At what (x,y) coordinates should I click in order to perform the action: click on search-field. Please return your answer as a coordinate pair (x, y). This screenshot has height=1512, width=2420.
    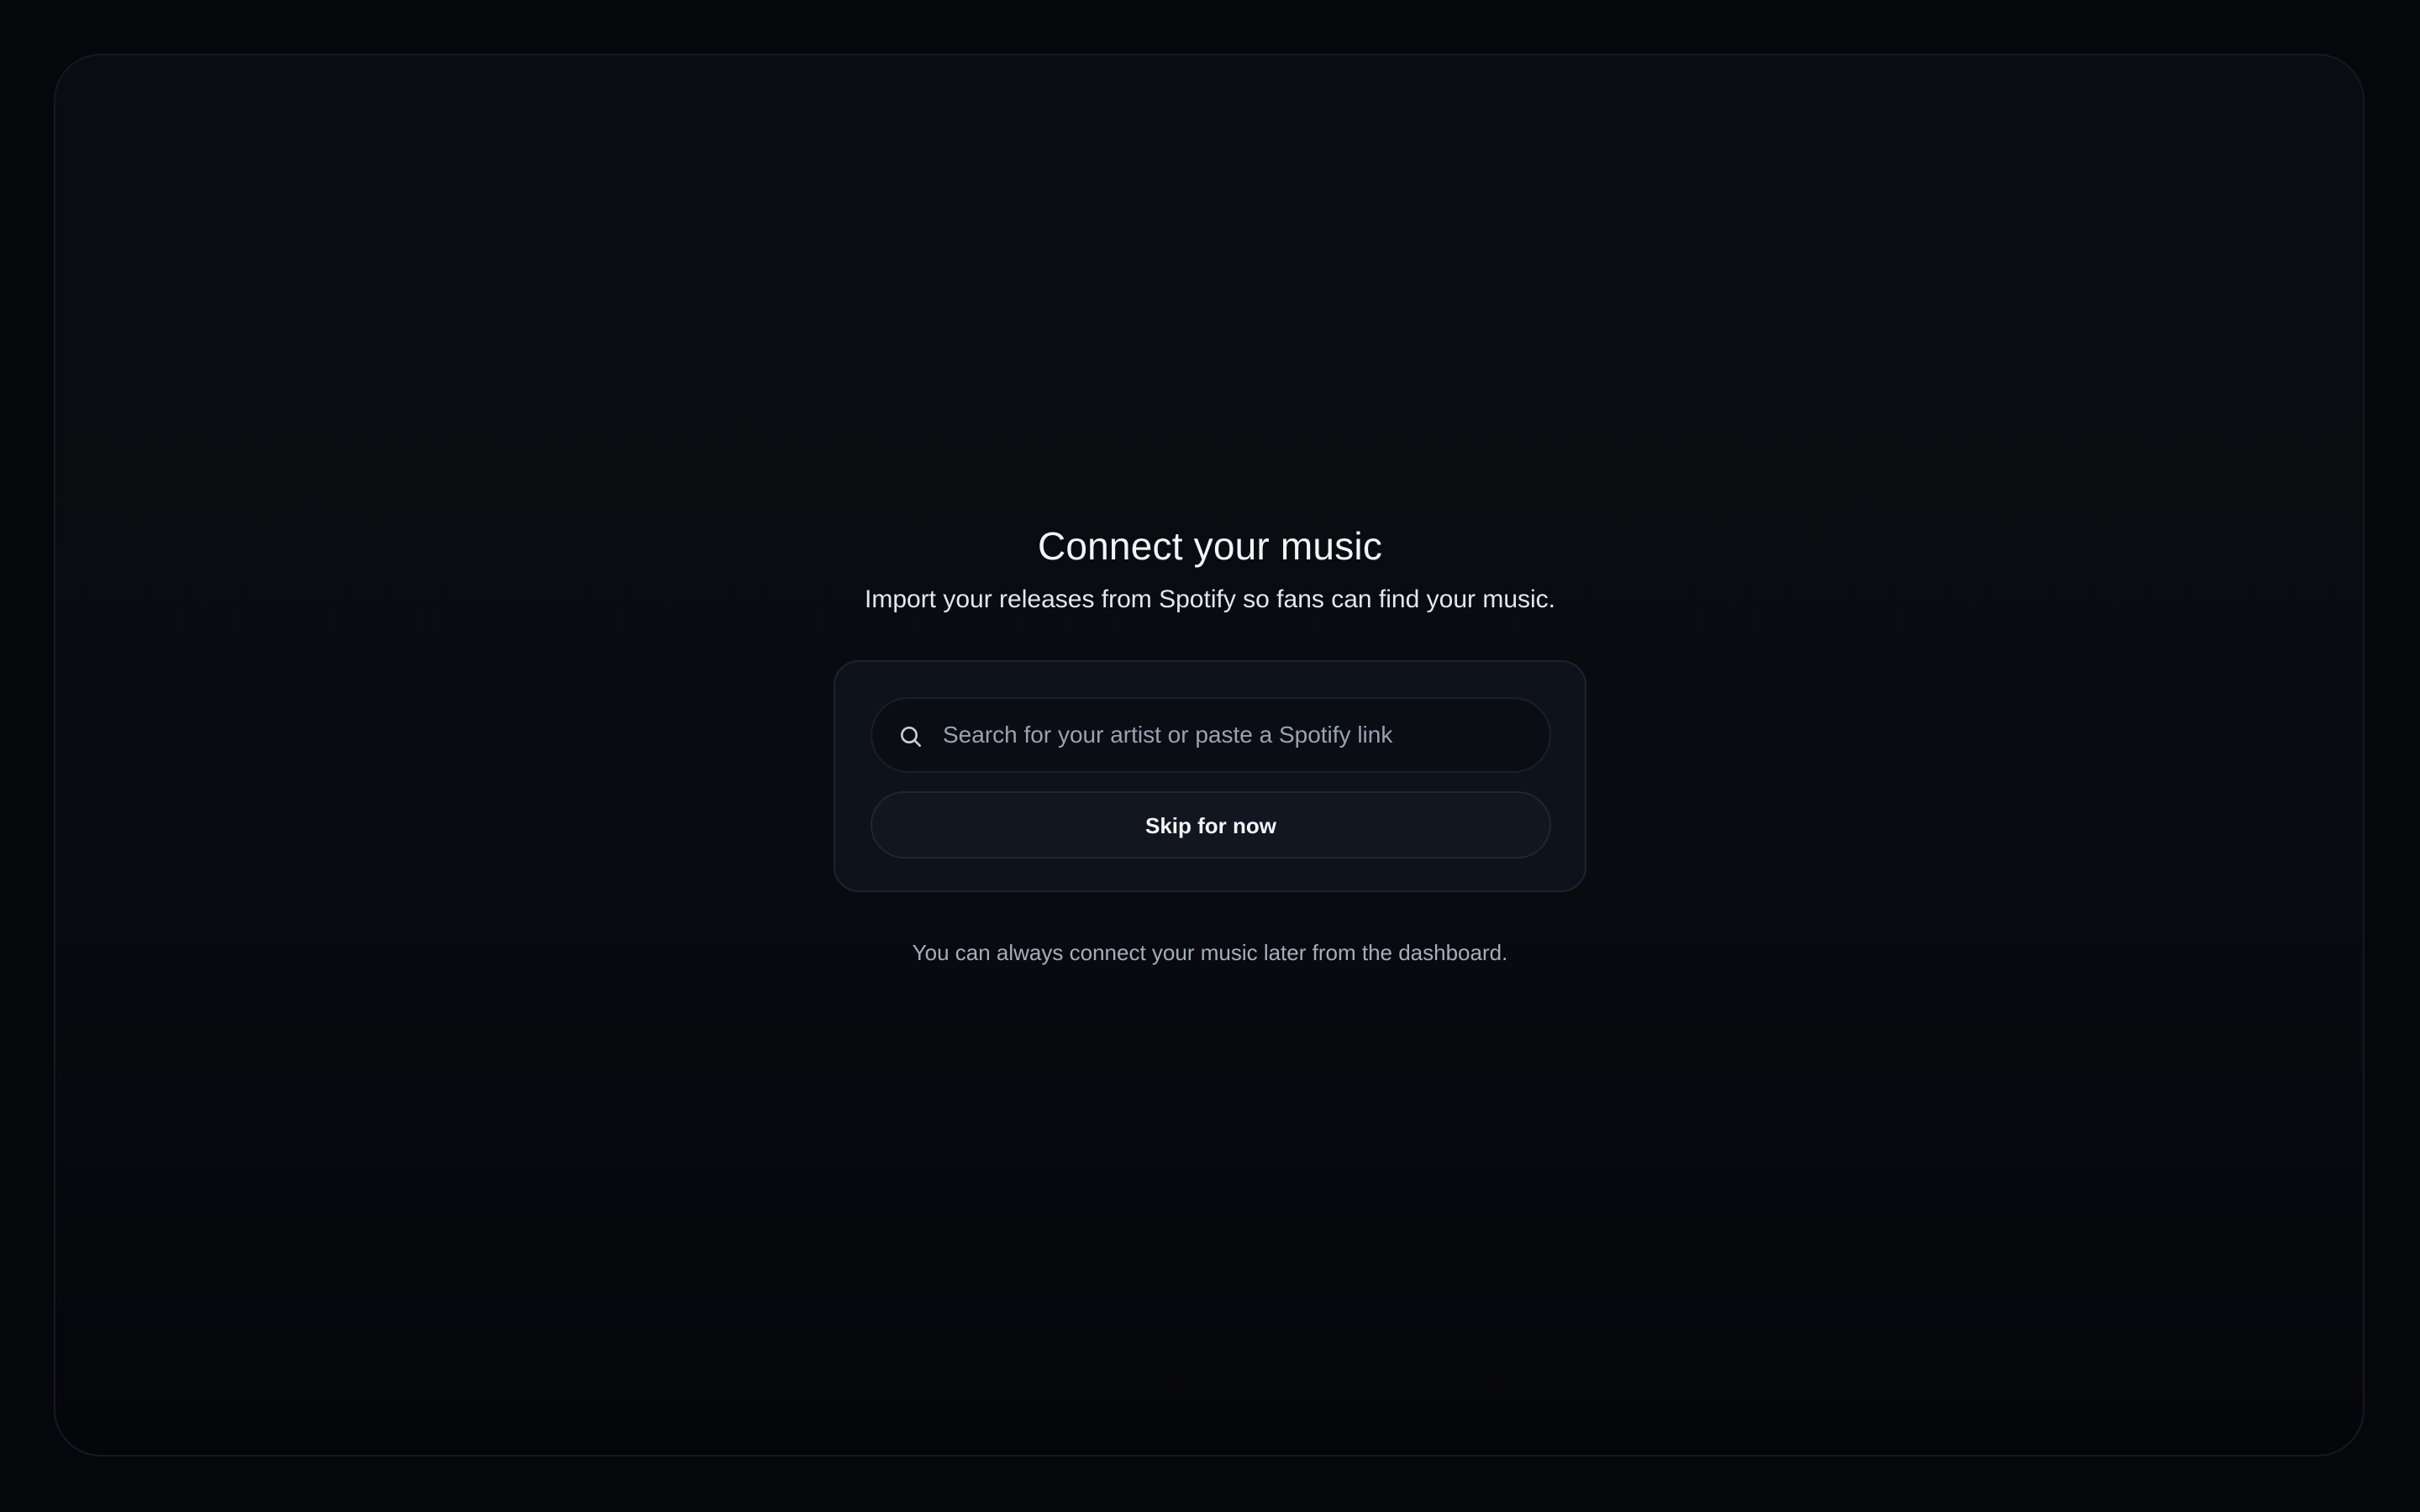
    Looking at the image, I should click on (1211, 735).